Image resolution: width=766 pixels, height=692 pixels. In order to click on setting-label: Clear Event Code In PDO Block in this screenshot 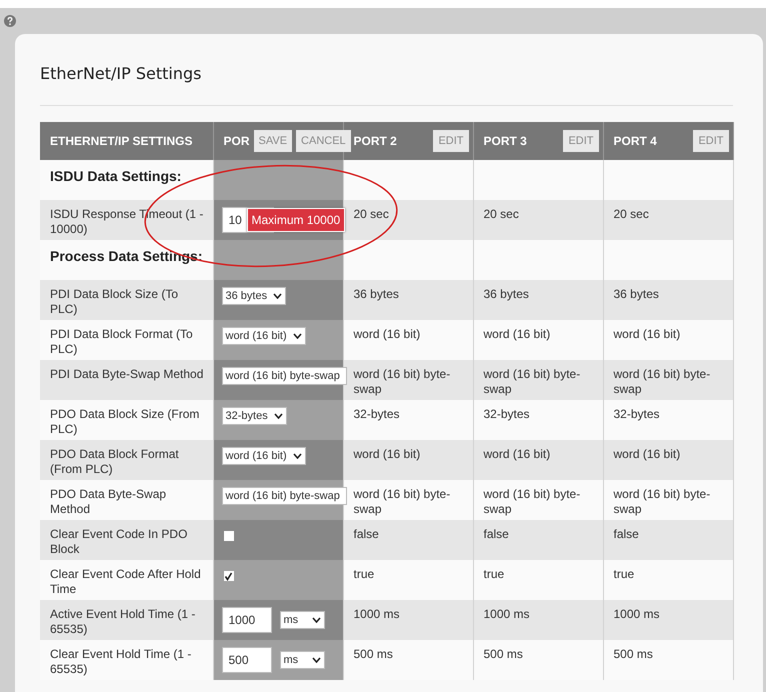, I will do `click(119, 542)`.